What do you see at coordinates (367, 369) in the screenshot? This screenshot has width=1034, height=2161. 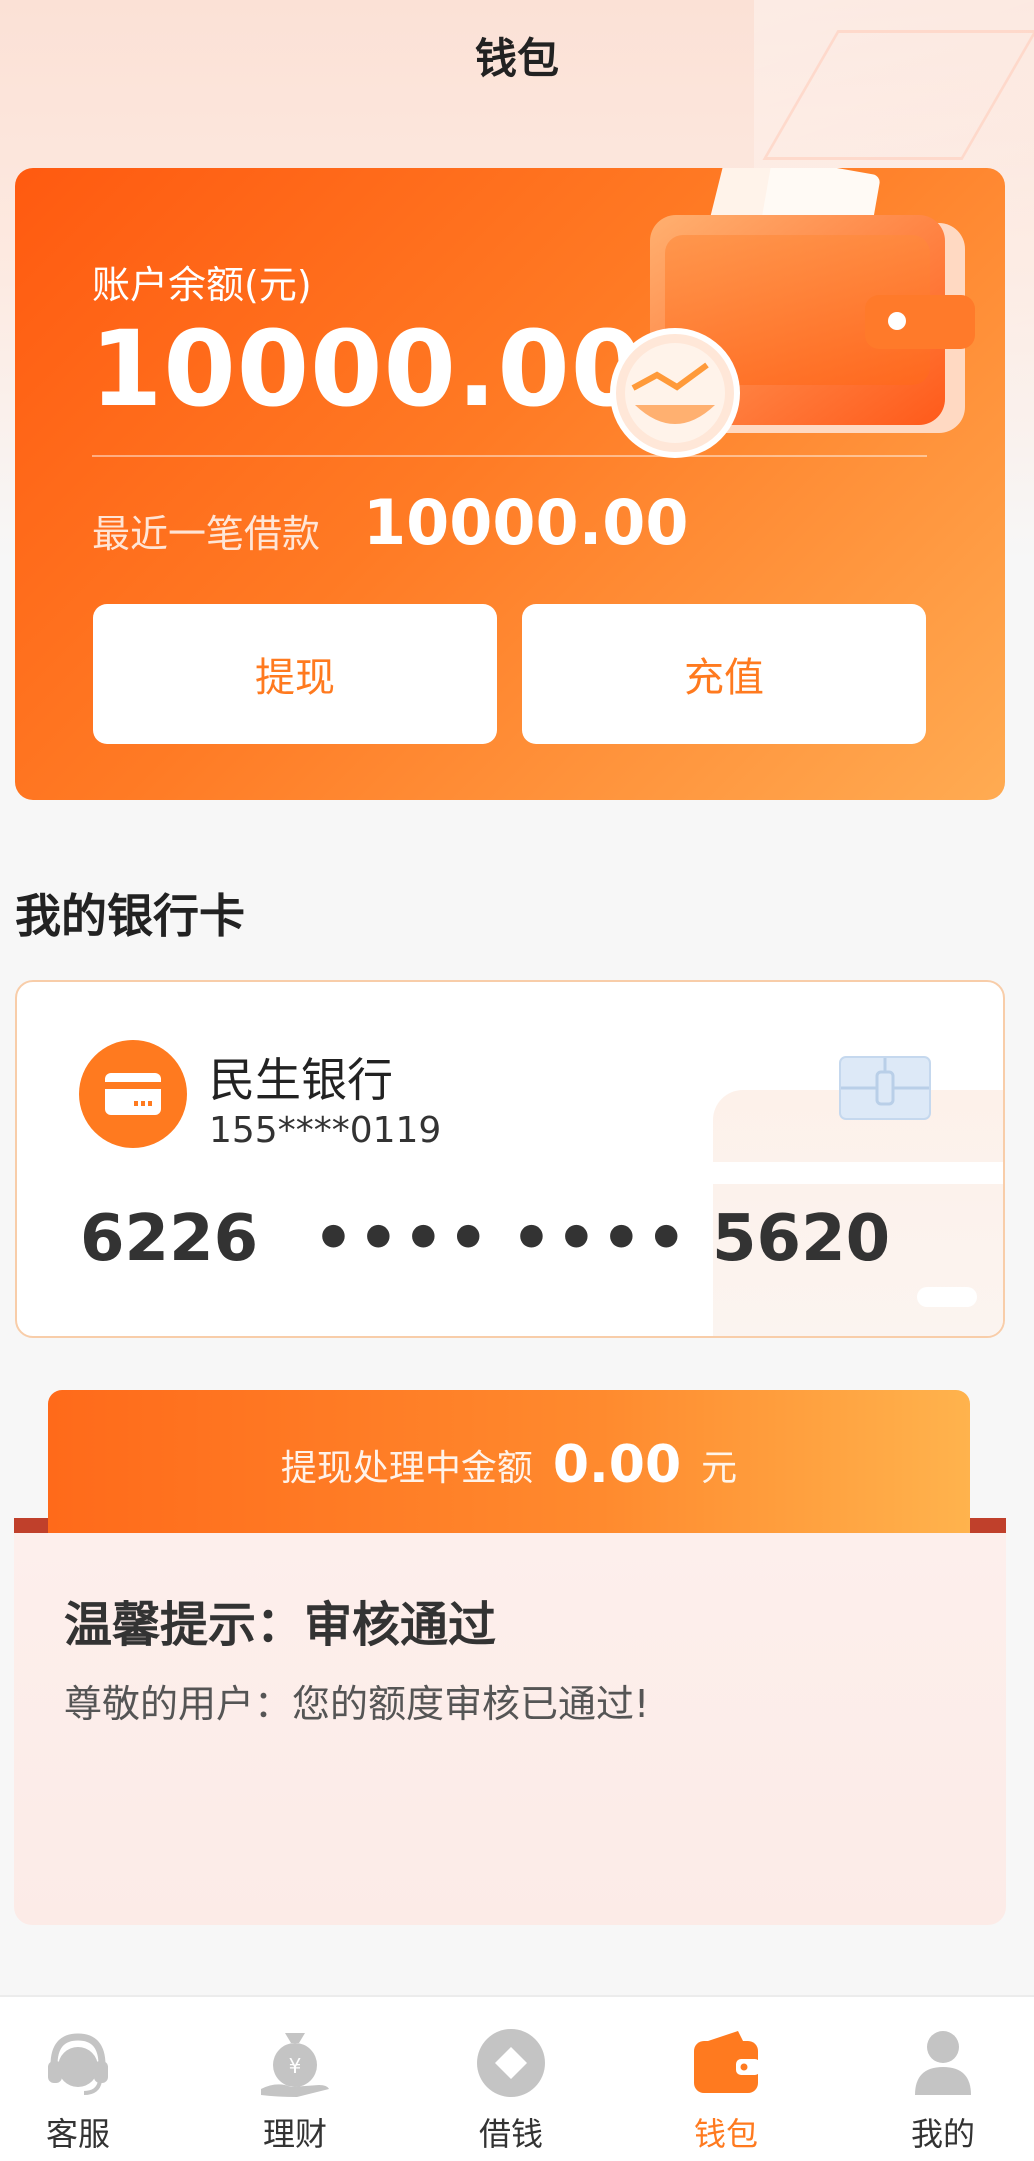 I see `balance-amount: 10000.00` at bounding box center [367, 369].